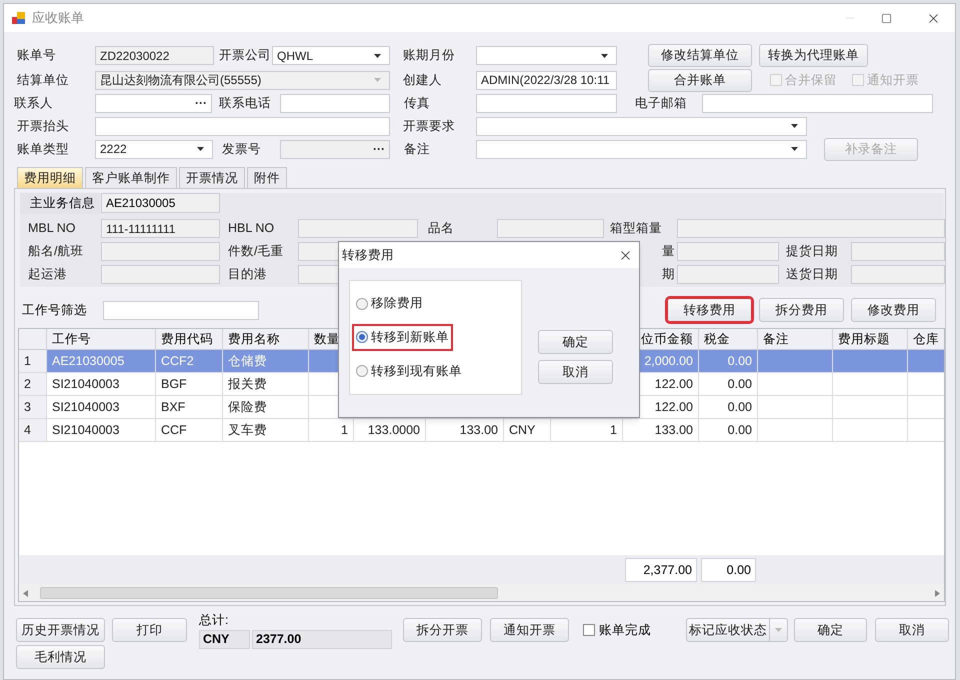 This screenshot has width=960, height=680. Describe the element at coordinates (368, 255) in the screenshot. I see `dialog-title: 转移费用` at that location.